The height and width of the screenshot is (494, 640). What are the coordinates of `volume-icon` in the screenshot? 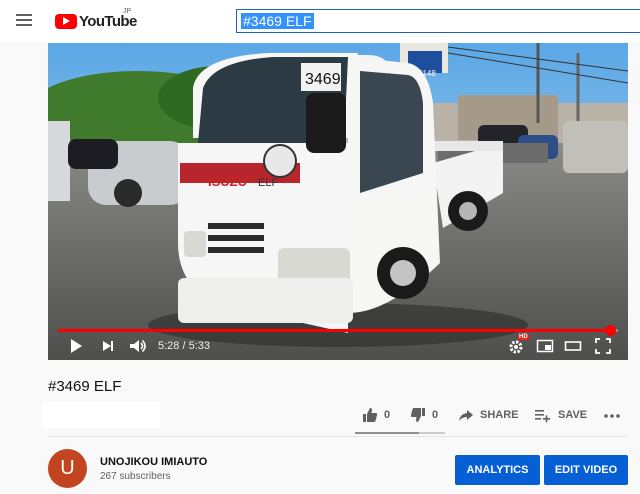 It's located at (138, 346).